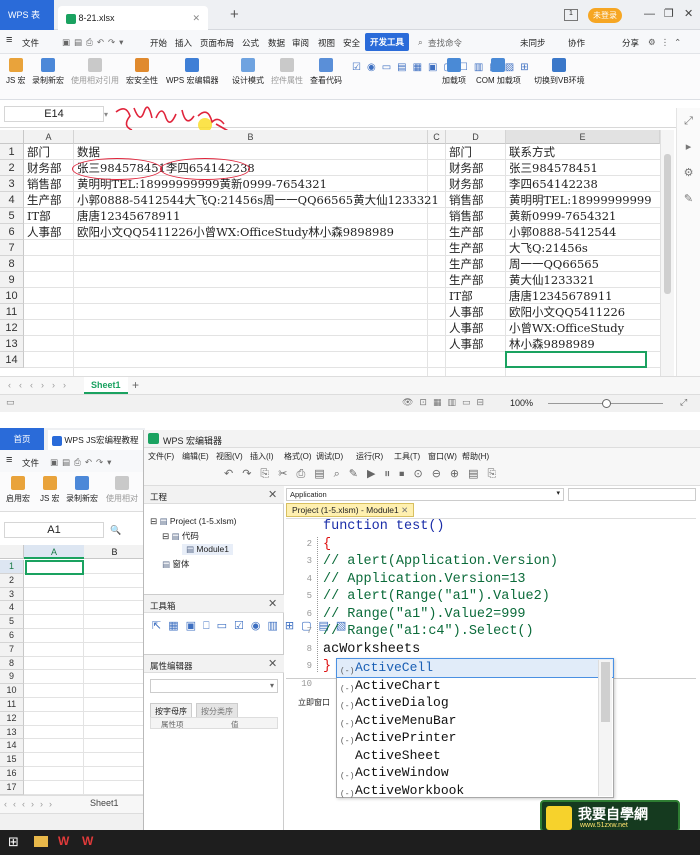 This screenshot has width=700, height=855. I want to click on b-row-header-14: 14, so click(12, 746).